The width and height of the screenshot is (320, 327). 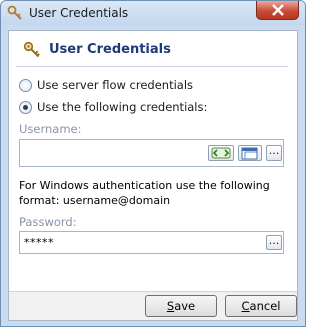 What do you see at coordinates (48, 222) in the screenshot?
I see `password-label: Password:` at bounding box center [48, 222].